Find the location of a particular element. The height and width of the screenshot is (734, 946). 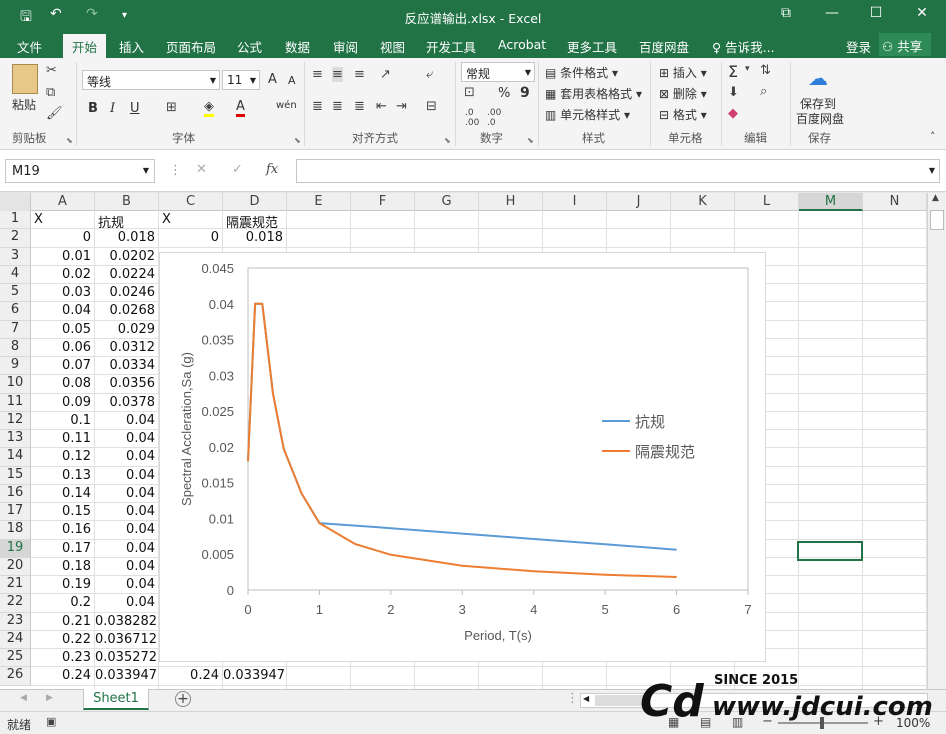

vertical-scrollbar: ▲ is located at coordinates (936, 441).